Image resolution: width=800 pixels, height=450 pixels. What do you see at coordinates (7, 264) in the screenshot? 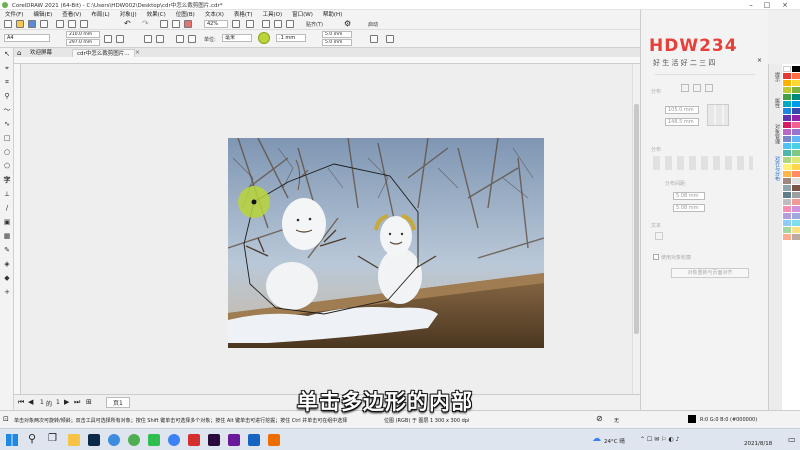
I see `interactive-fill-icon: ◈` at bounding box center [7, 264].